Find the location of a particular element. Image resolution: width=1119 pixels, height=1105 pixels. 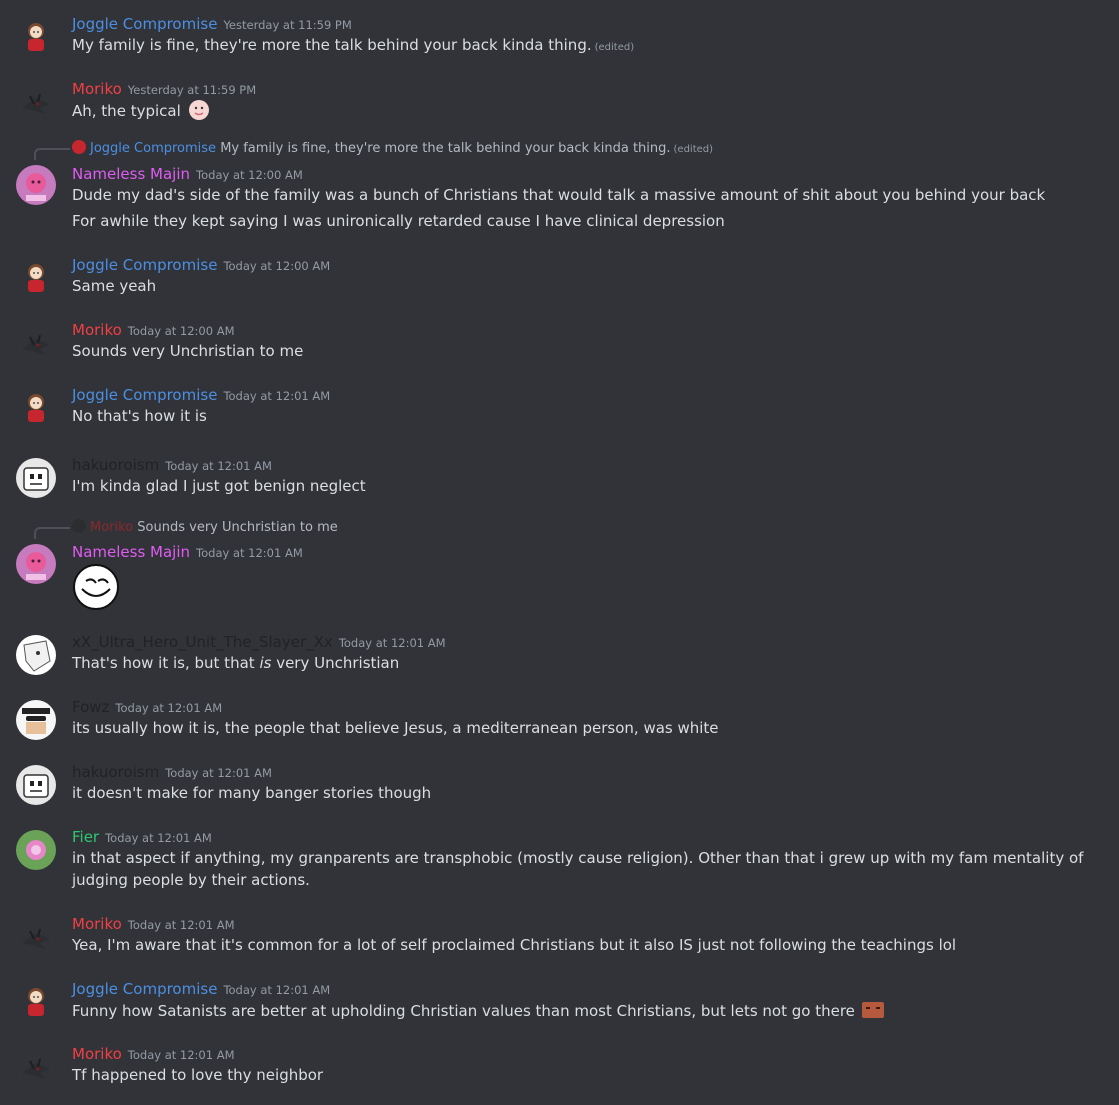

message-text: That's how it is, but that is located at coordinates (163, 663).